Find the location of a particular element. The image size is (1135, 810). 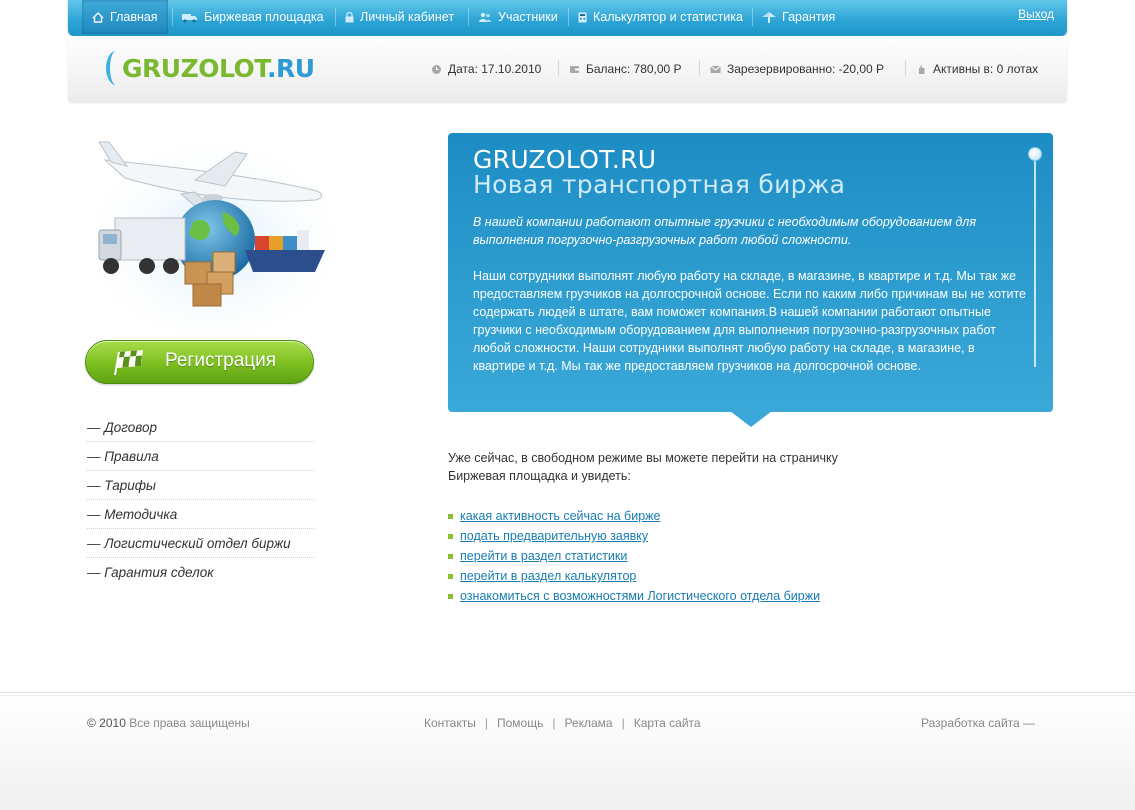

stat-active-text: Активны в: 0 лотах is located at coordinates (986, 69).